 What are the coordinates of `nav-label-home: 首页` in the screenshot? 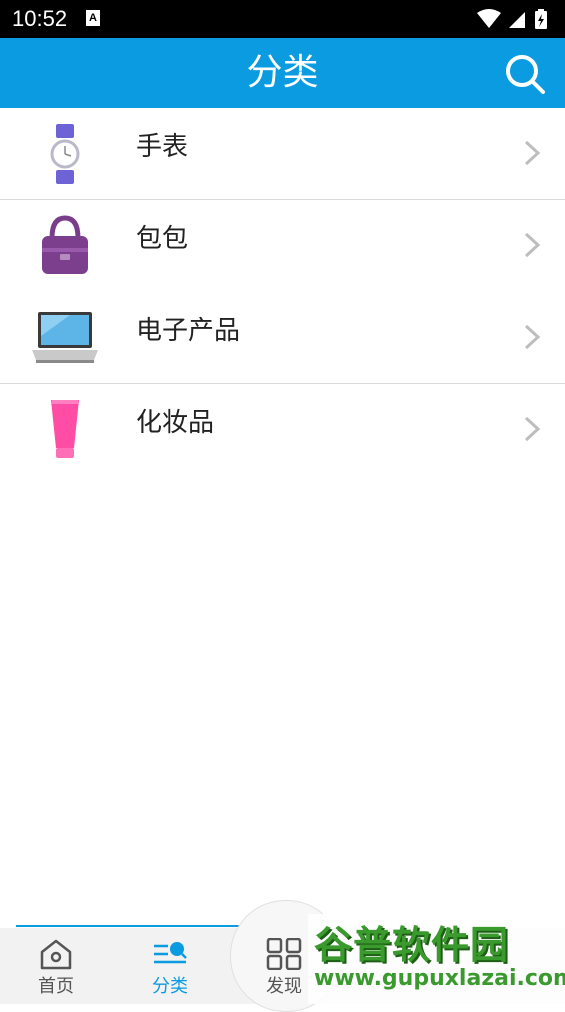 It's located at (56, 986).